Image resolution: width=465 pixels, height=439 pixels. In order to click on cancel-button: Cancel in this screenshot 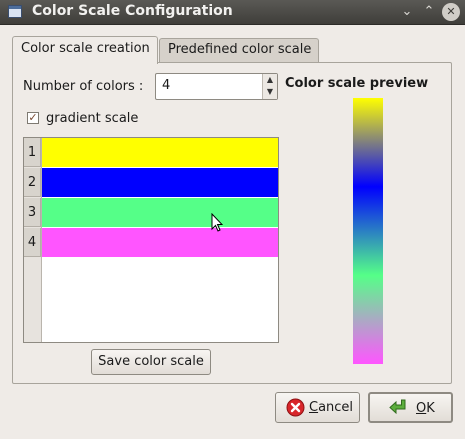, I will do `click(317, 407)`.